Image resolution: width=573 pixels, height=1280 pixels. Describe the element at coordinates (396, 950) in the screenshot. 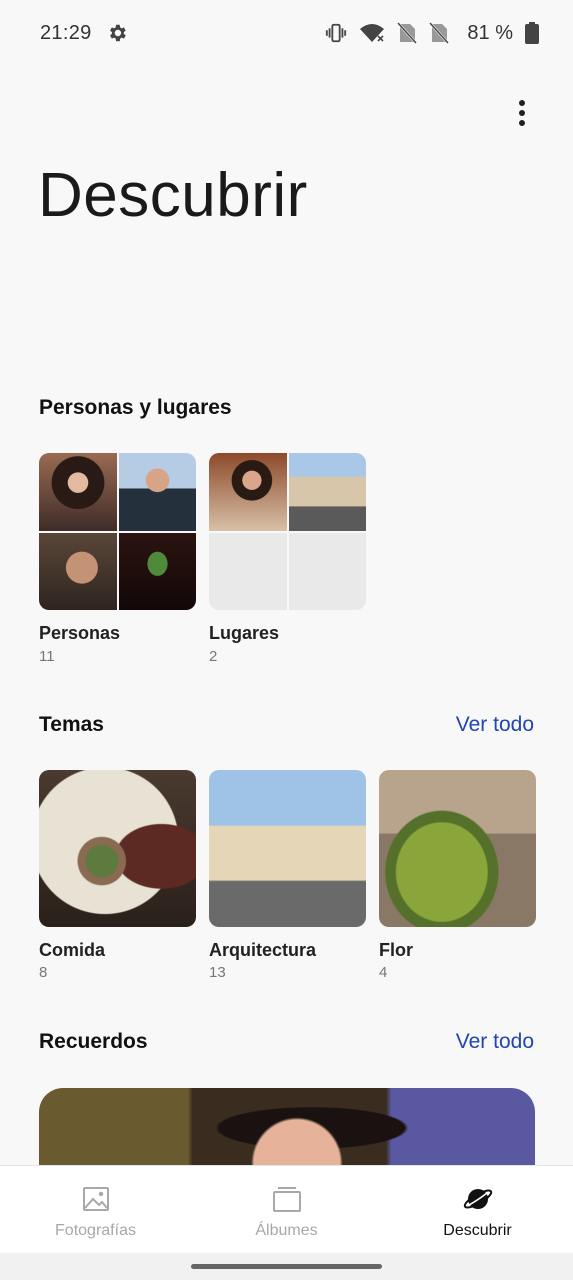

I see `tile-label-flower: Flor` at that location.